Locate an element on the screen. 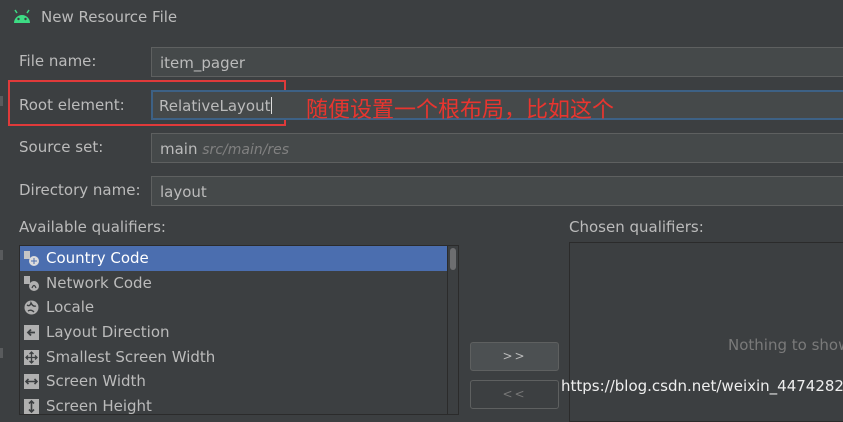 Image resolution: width=843 pixels, height=422 pixels. list-item-smallest-screen-width: Smallest Screen Width is located at coordinates (239, 357).